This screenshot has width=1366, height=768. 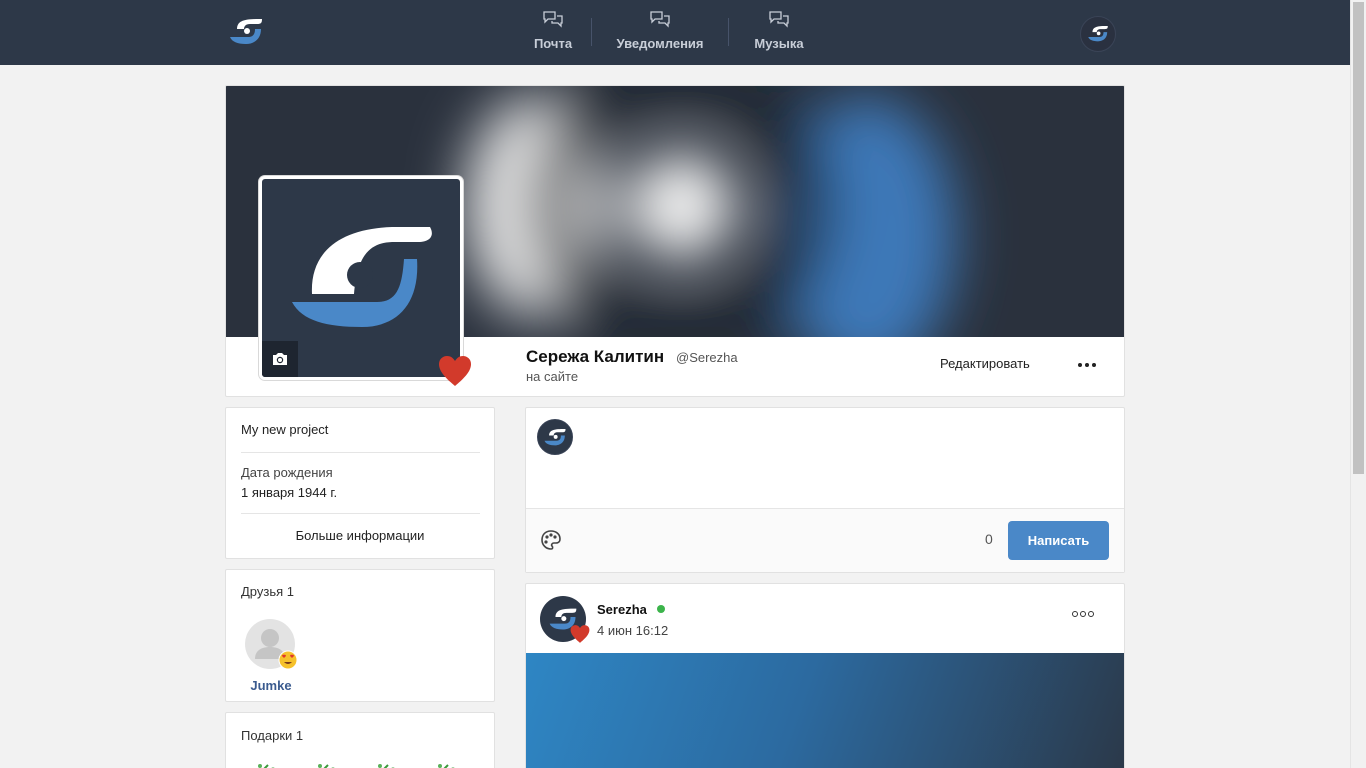 I want to click on heart-eyes-emoji-icon, so click(x=288, y=660).